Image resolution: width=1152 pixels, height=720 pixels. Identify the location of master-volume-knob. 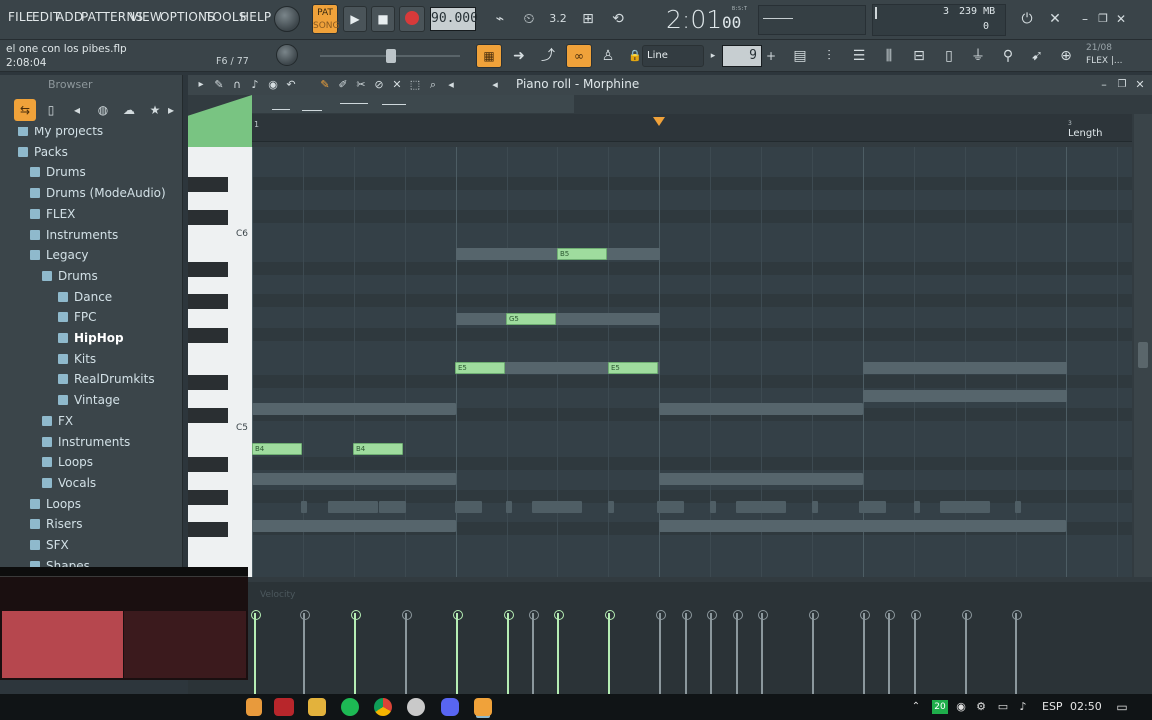
(287, 19).